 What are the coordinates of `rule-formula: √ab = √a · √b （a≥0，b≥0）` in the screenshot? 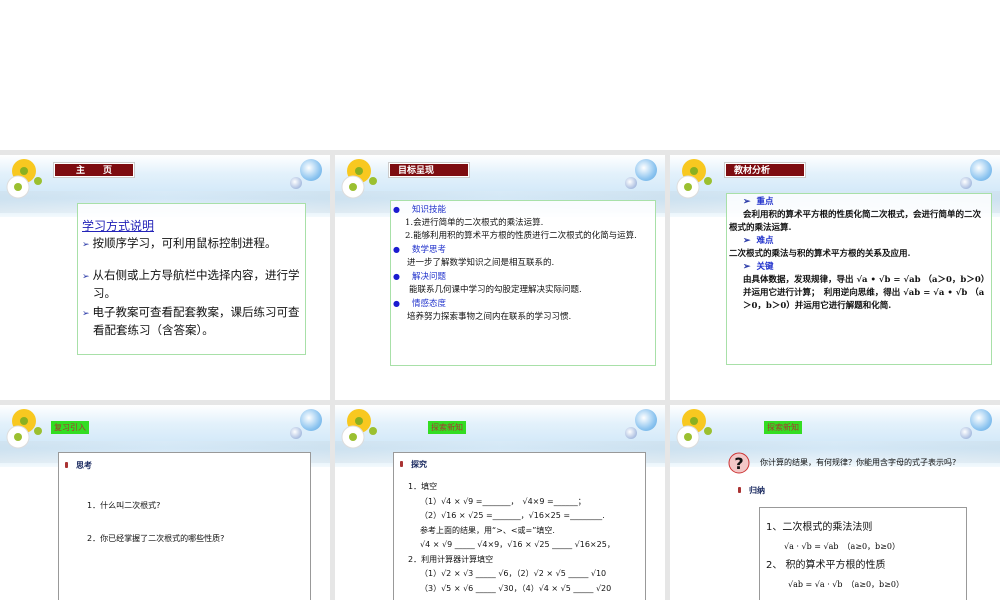 It's located at (846, 584).